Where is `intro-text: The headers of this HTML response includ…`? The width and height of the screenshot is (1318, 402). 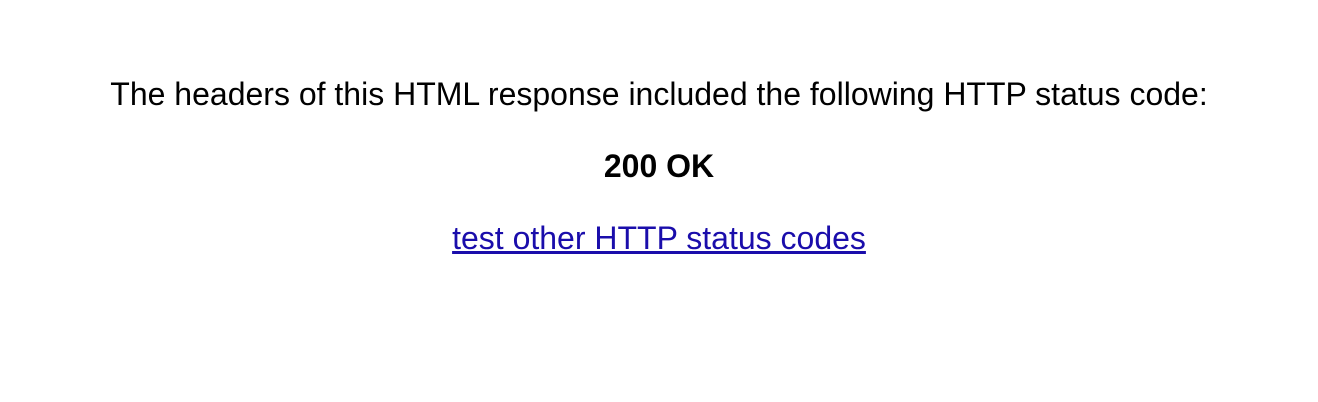
intro-text: The headers of this HTML response includ… is located at coordinates (659, 94).